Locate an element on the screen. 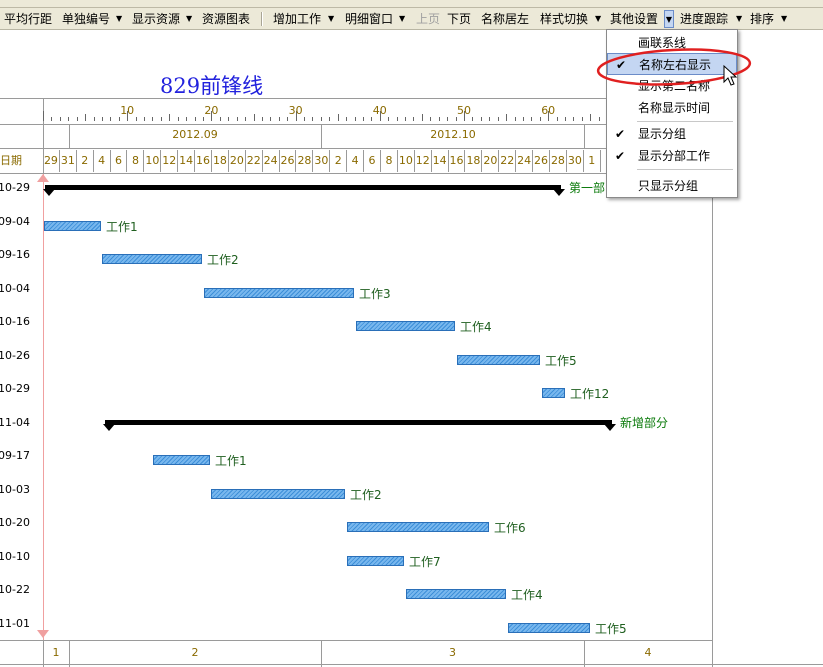 The width and height of the screenshot is (823, 667). avg-row-spacing-button: 平均行距 is located at coordinates (28, 19).